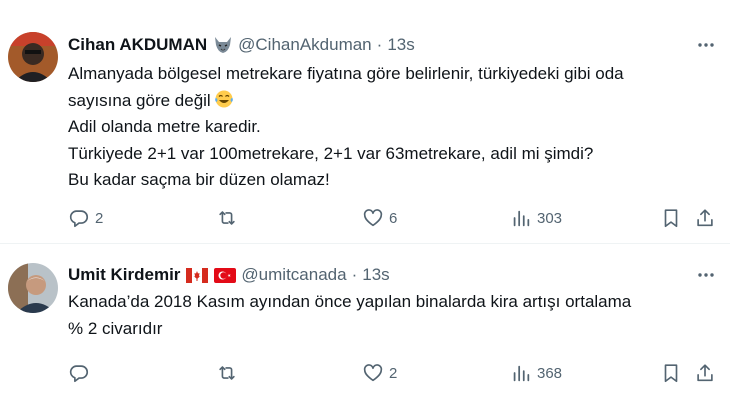 The image size is (730, 420). Describe the element at coordinates (536, 373) in the screenshot. I see `views-button: 368` at that location.